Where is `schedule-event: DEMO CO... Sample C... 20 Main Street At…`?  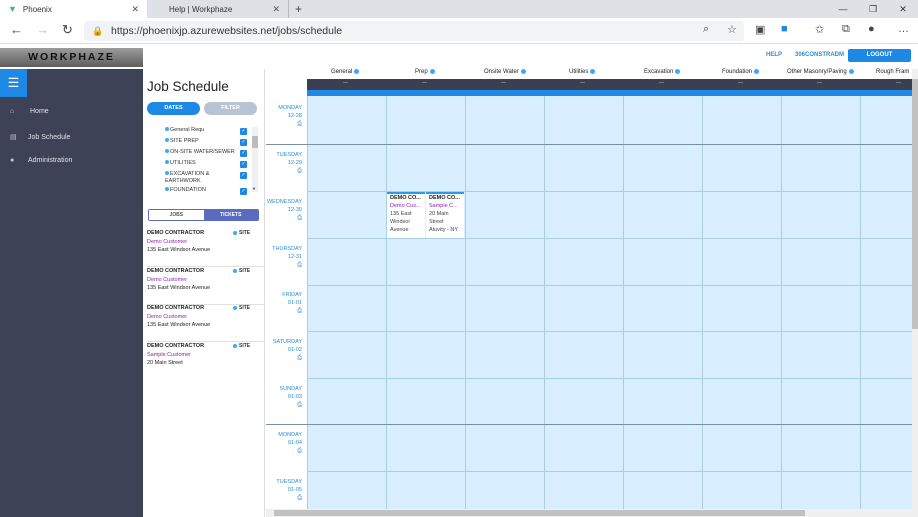 schedule-event: DEMO CO... Sample C... 20 Main Street At… is located at coordinates (445, 215).